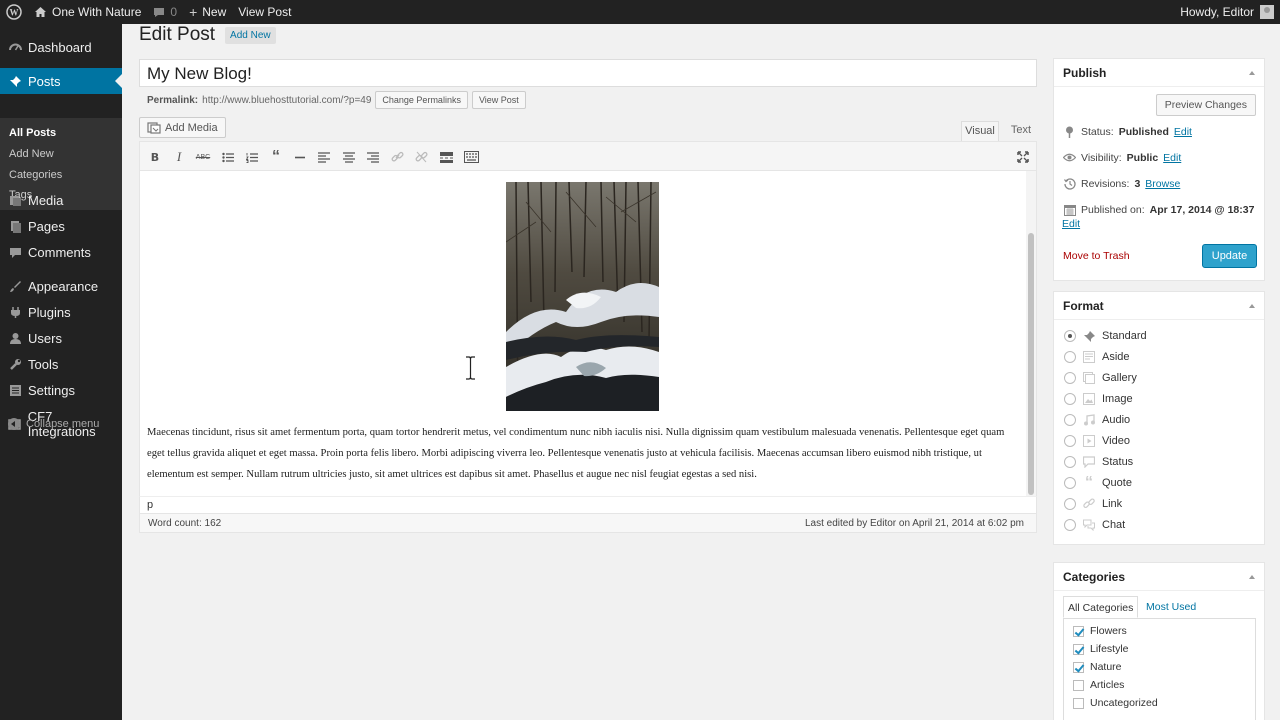 The image size is (1280, 720). I want to click on format-label: Chat, so click(1114, 525).